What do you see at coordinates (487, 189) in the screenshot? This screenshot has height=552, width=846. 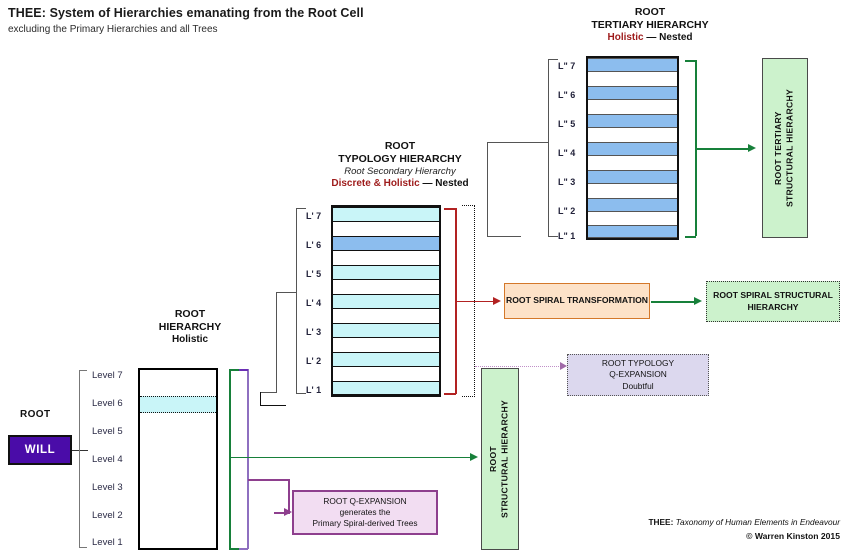 I see `typology-to-tertiary-connector-v` at bounding box center [487, 189].